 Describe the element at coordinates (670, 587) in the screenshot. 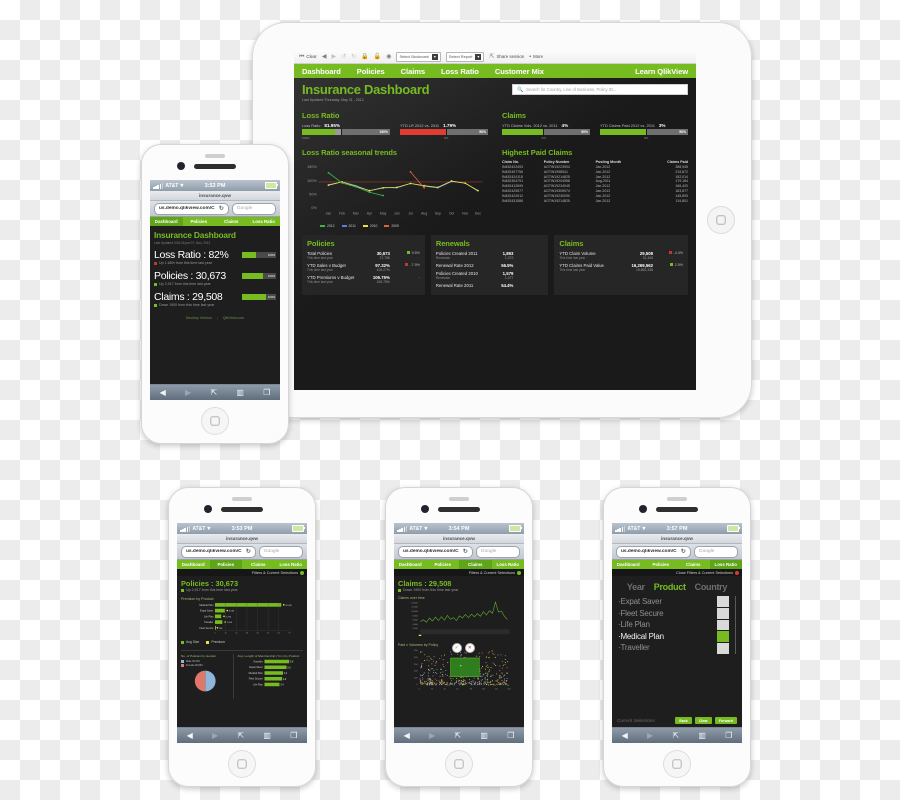

I see `filter-tab-product: Product` at that location.